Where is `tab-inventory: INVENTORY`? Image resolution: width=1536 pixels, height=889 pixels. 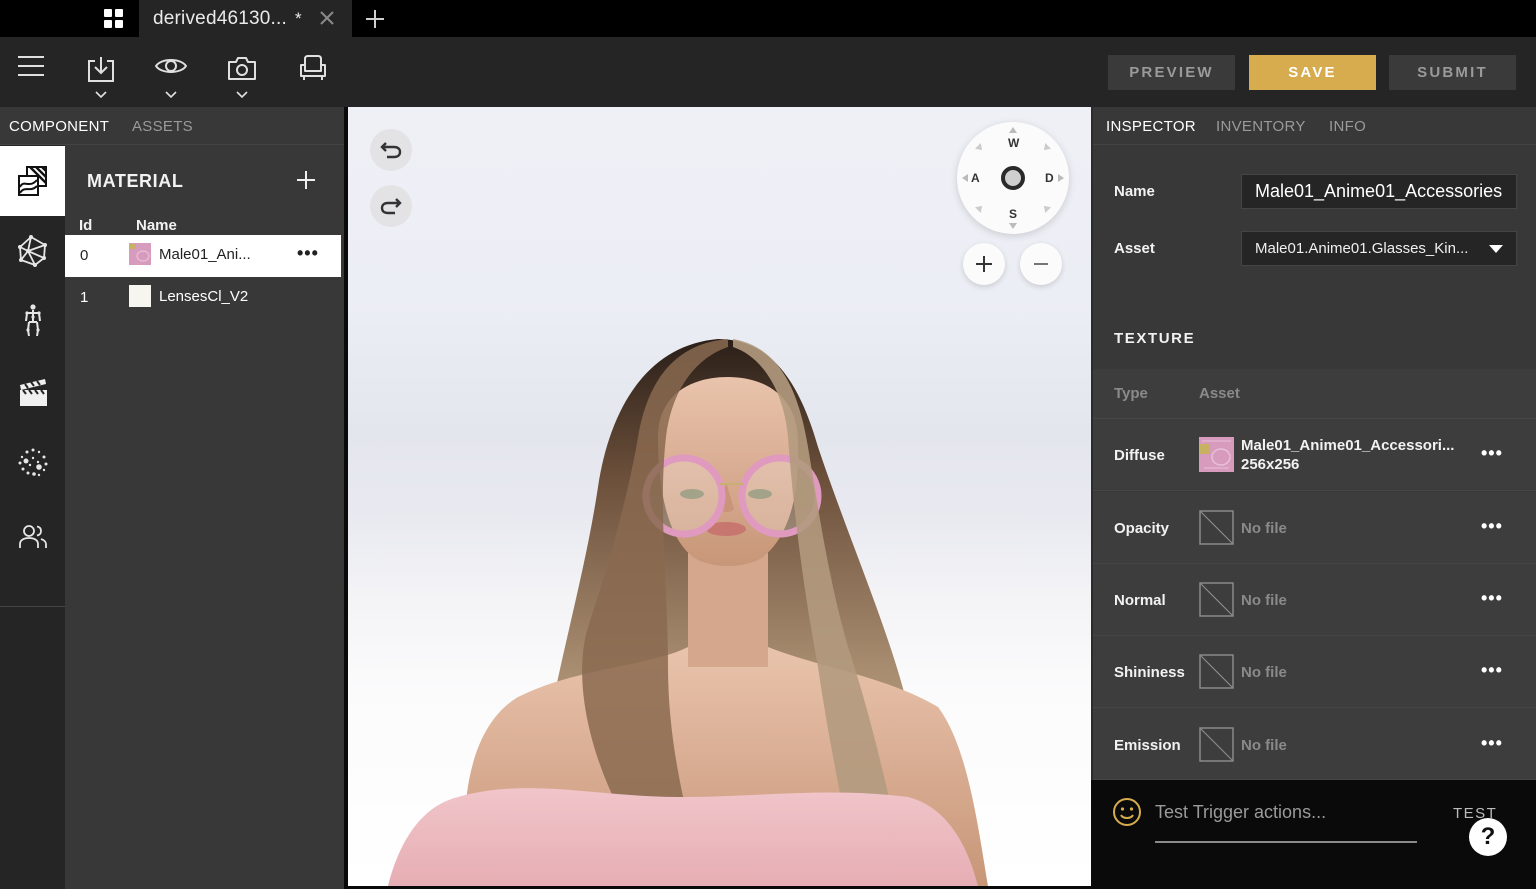
tab-inventory: INVENTORY is located at coordinates (1261, 126).